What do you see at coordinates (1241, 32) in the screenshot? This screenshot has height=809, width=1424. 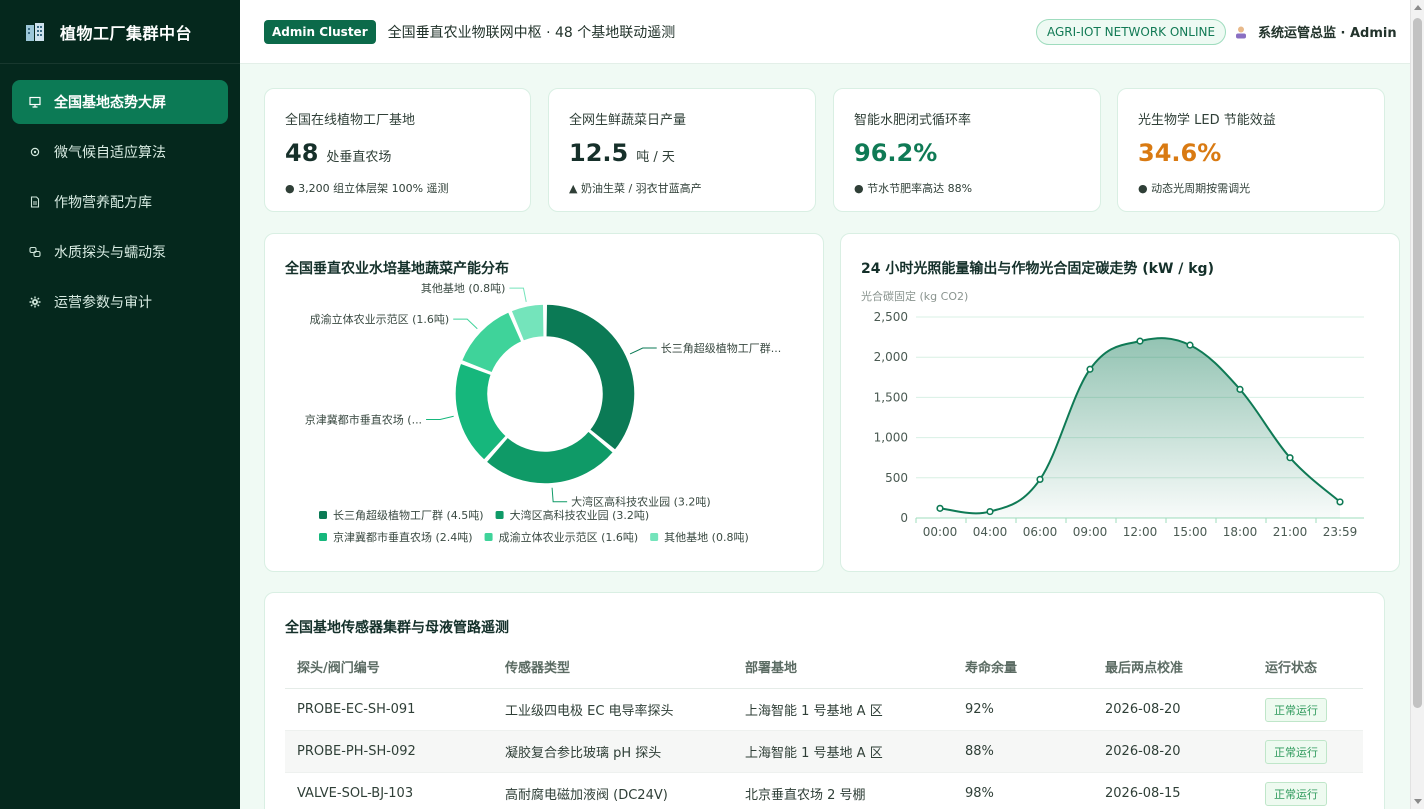 I see `user-avatar-icon` at bounding box center [1241, 32].